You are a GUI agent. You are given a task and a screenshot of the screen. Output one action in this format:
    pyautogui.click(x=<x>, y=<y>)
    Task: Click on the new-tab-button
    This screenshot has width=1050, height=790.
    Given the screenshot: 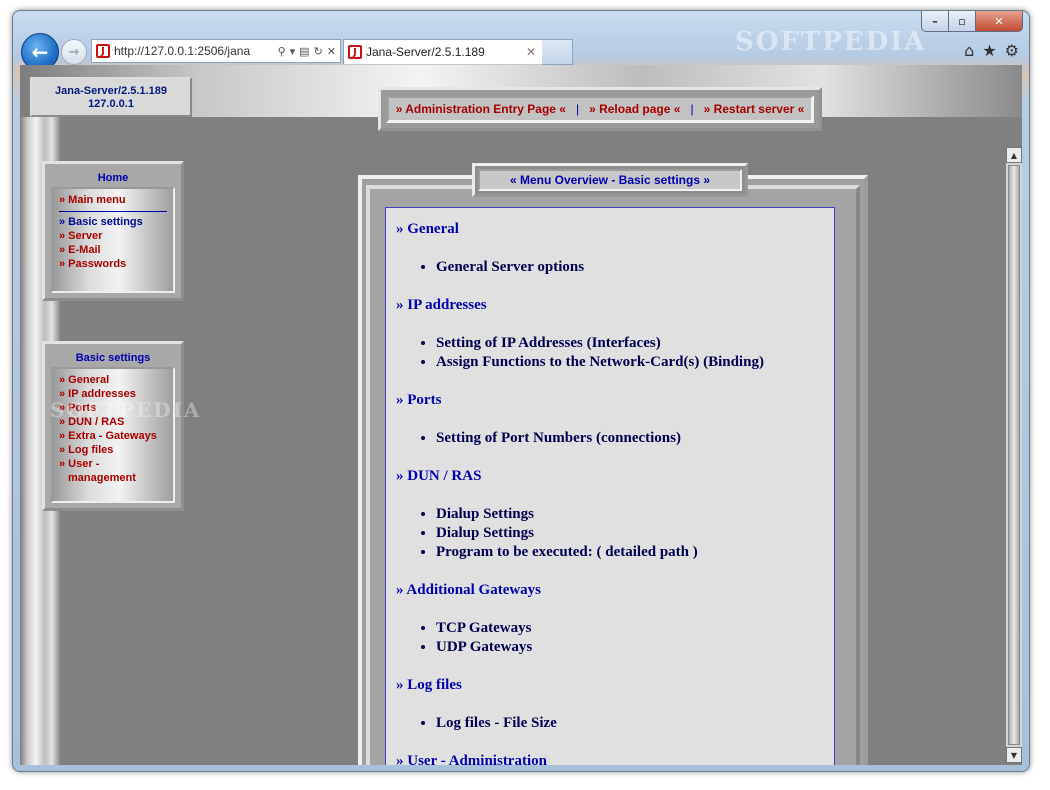 What is the action you would take?
    pyautogui.click(x=557, y=52)
    